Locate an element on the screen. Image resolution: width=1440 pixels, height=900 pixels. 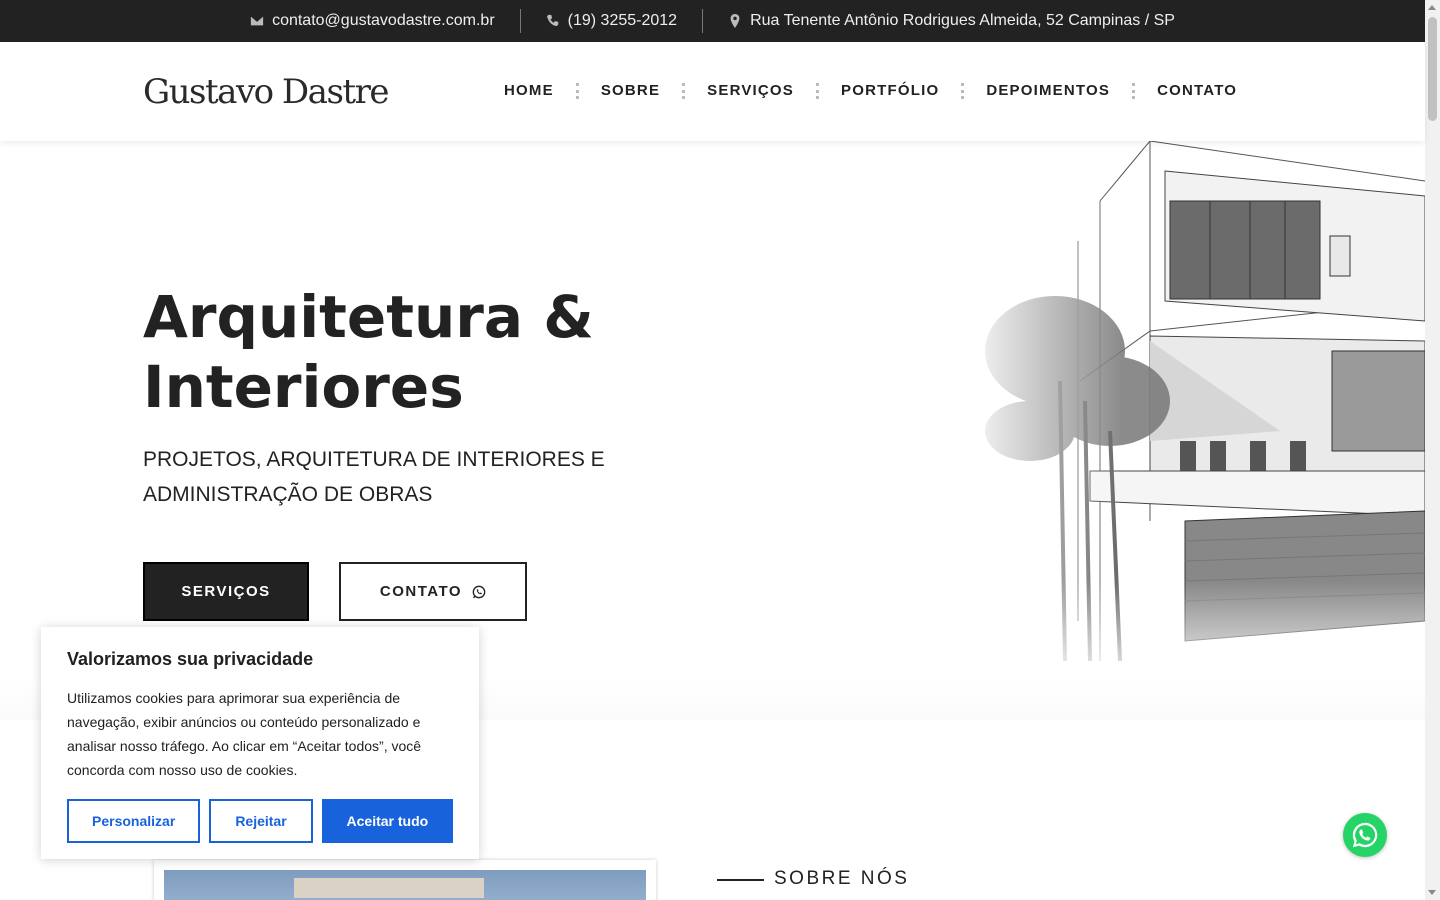
cookie-buttons: Personalizar Rejeitar Aceitar tudo is located at coordinates (260, 821).